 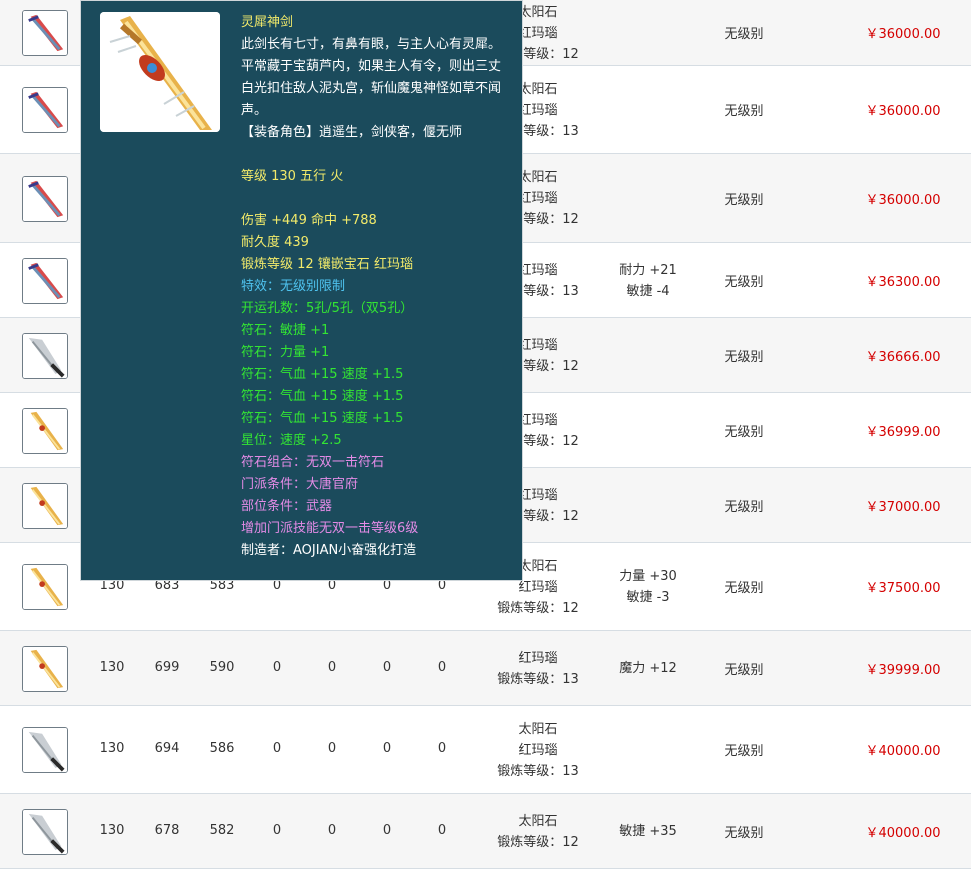 I want to click on item-effect: 特效：无级别限制, so click(x=293, y=286).